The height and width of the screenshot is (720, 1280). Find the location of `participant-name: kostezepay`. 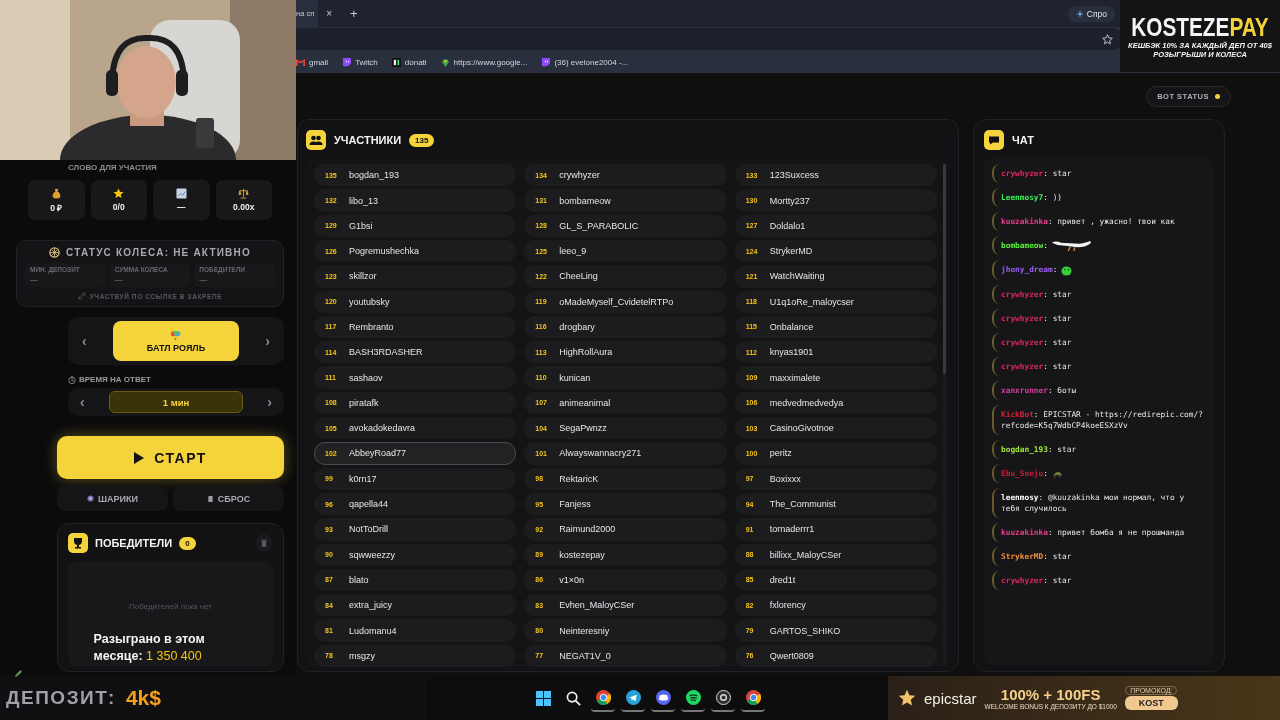

participant-name: kostezepay is located at coordinates (582, 554).